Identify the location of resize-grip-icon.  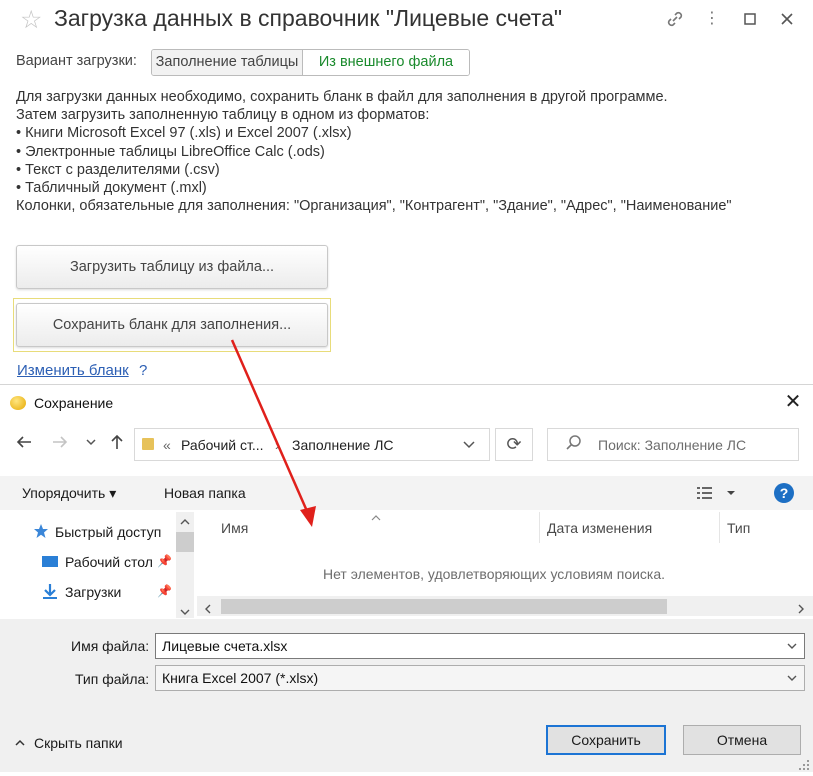
(804, 767).